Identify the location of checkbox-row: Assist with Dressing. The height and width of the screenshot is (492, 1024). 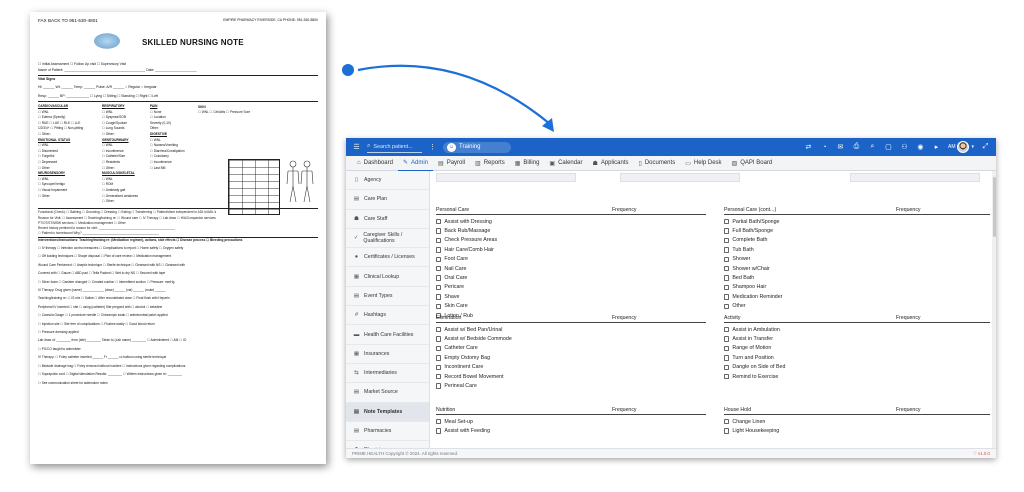
(571, 221).